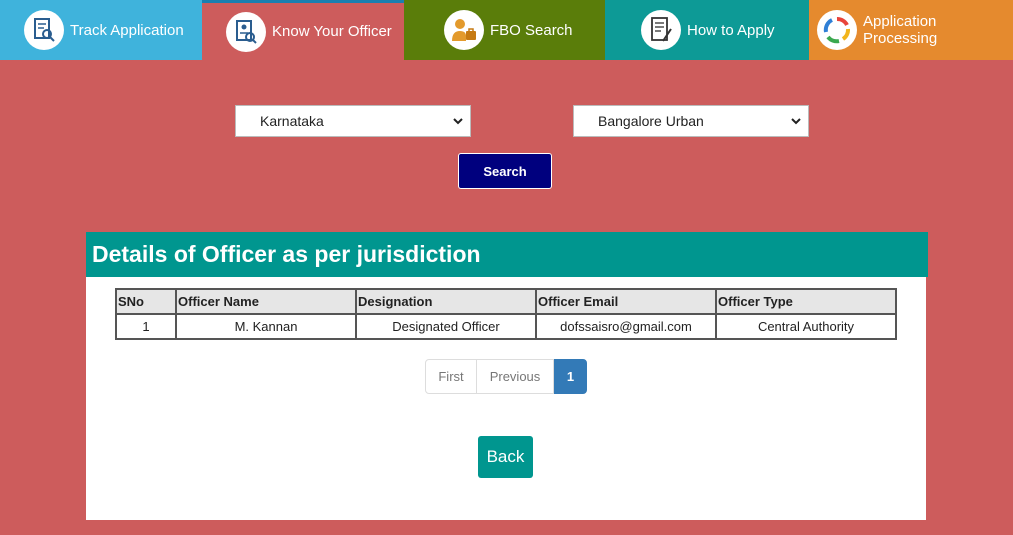 Image resolution: width=1013 pixels, height=535 pixels. What do you see at coordinates (626, 326) in the screenshot?
I see `cell-officer-email: dofssaisro@gmail.com` at bounding box center [626, 326].